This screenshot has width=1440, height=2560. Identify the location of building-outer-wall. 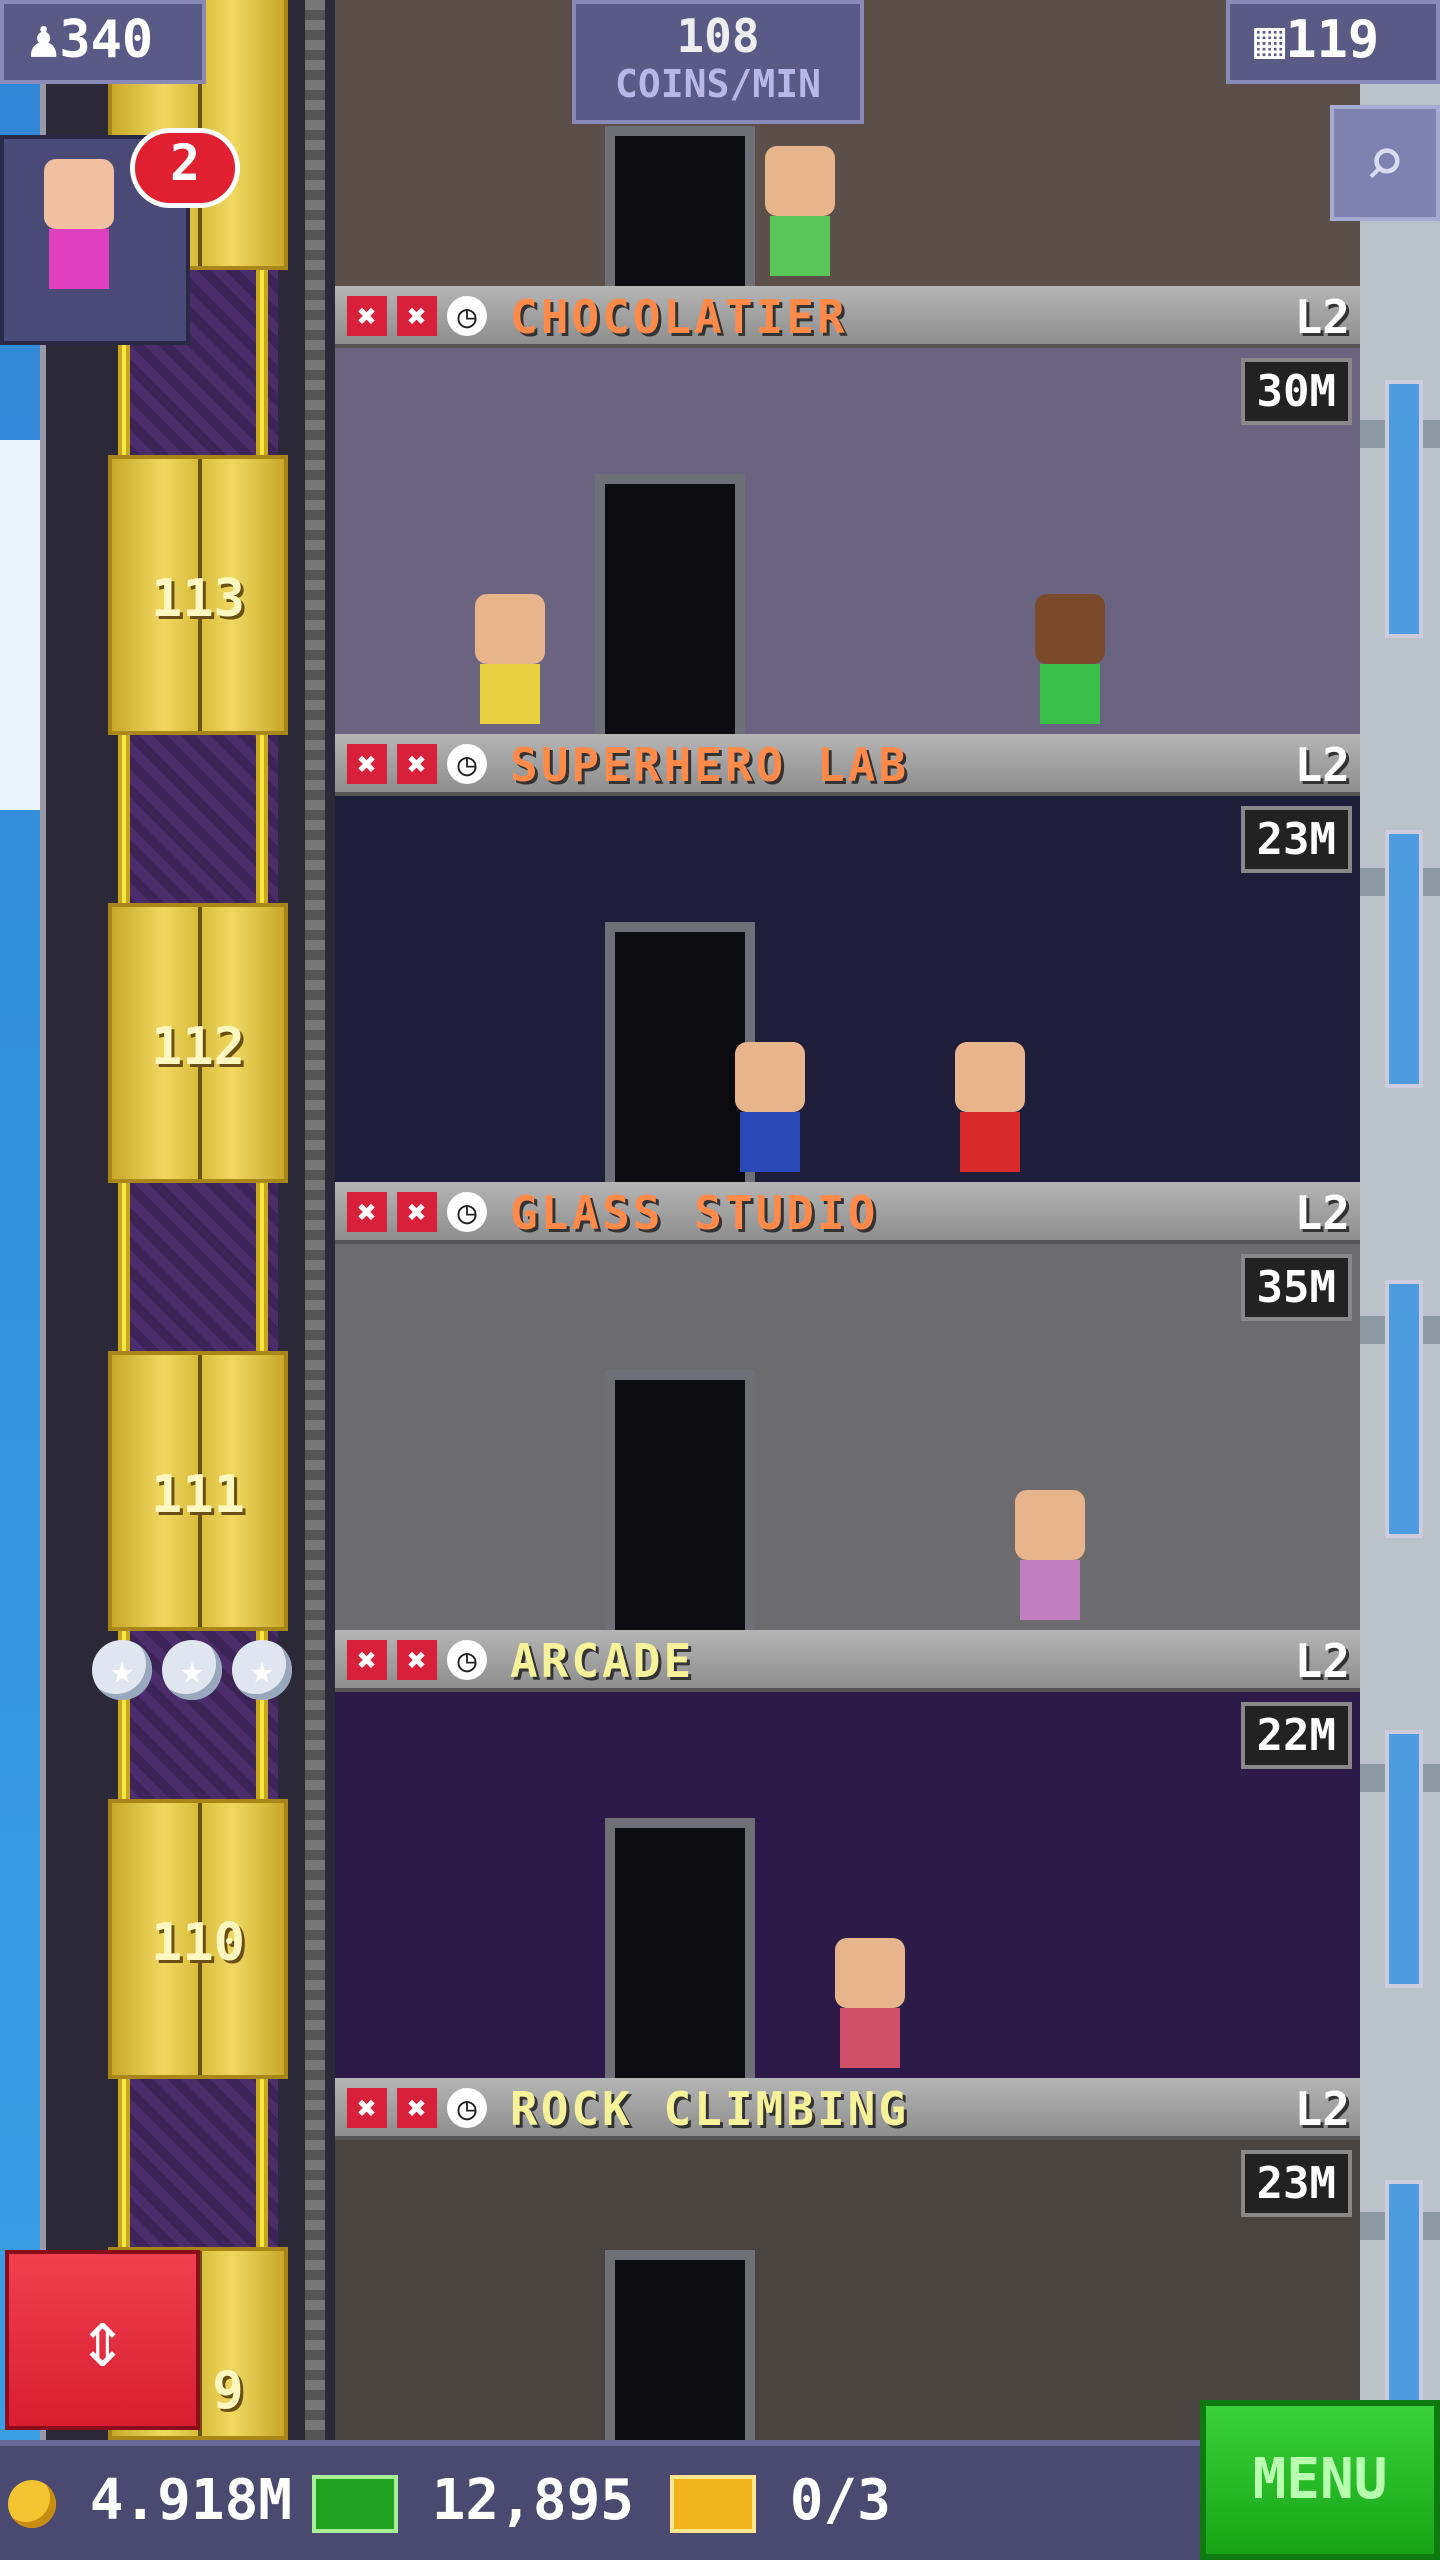
(1400, 1220).